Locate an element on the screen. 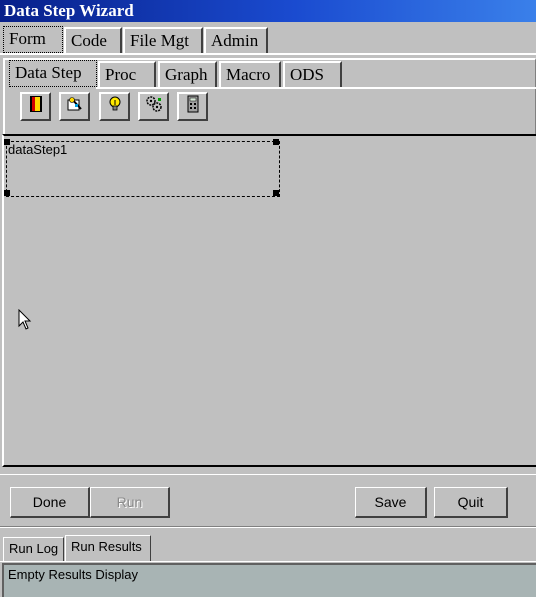  tab-data-step: Data Step is located at coordinates (53, 73).